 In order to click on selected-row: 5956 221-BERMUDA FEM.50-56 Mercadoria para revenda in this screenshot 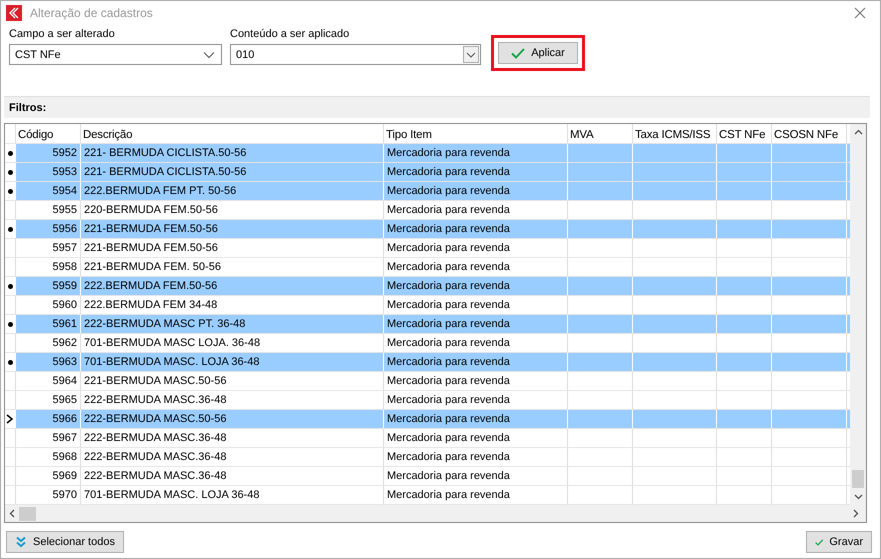, I will do `click(427, 229)`.